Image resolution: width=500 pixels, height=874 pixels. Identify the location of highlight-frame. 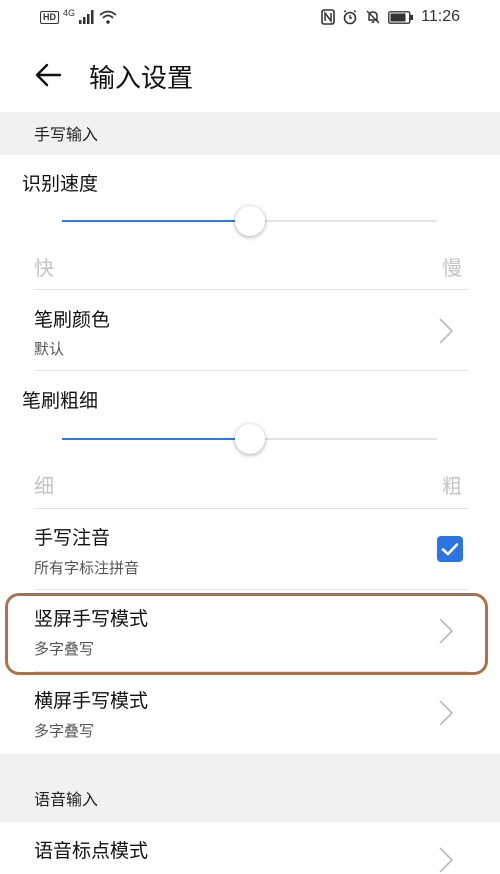
(246, 634).